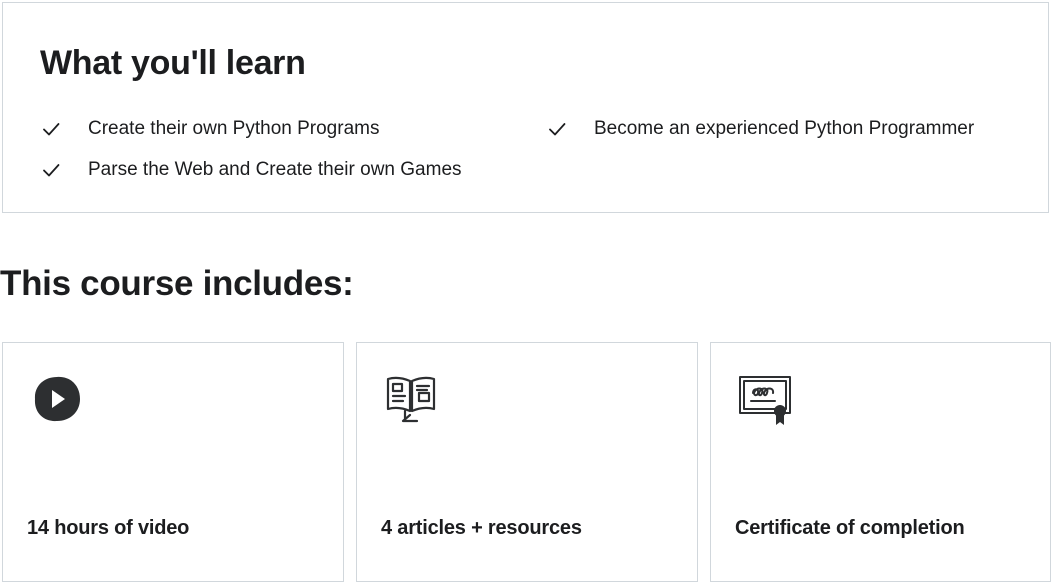 The width and height of the screenshot is (1051, 582). What do you see at coordinates (411, 399) in the screenshot?
I see `open-book-icon` at bounding box center [411, 399].